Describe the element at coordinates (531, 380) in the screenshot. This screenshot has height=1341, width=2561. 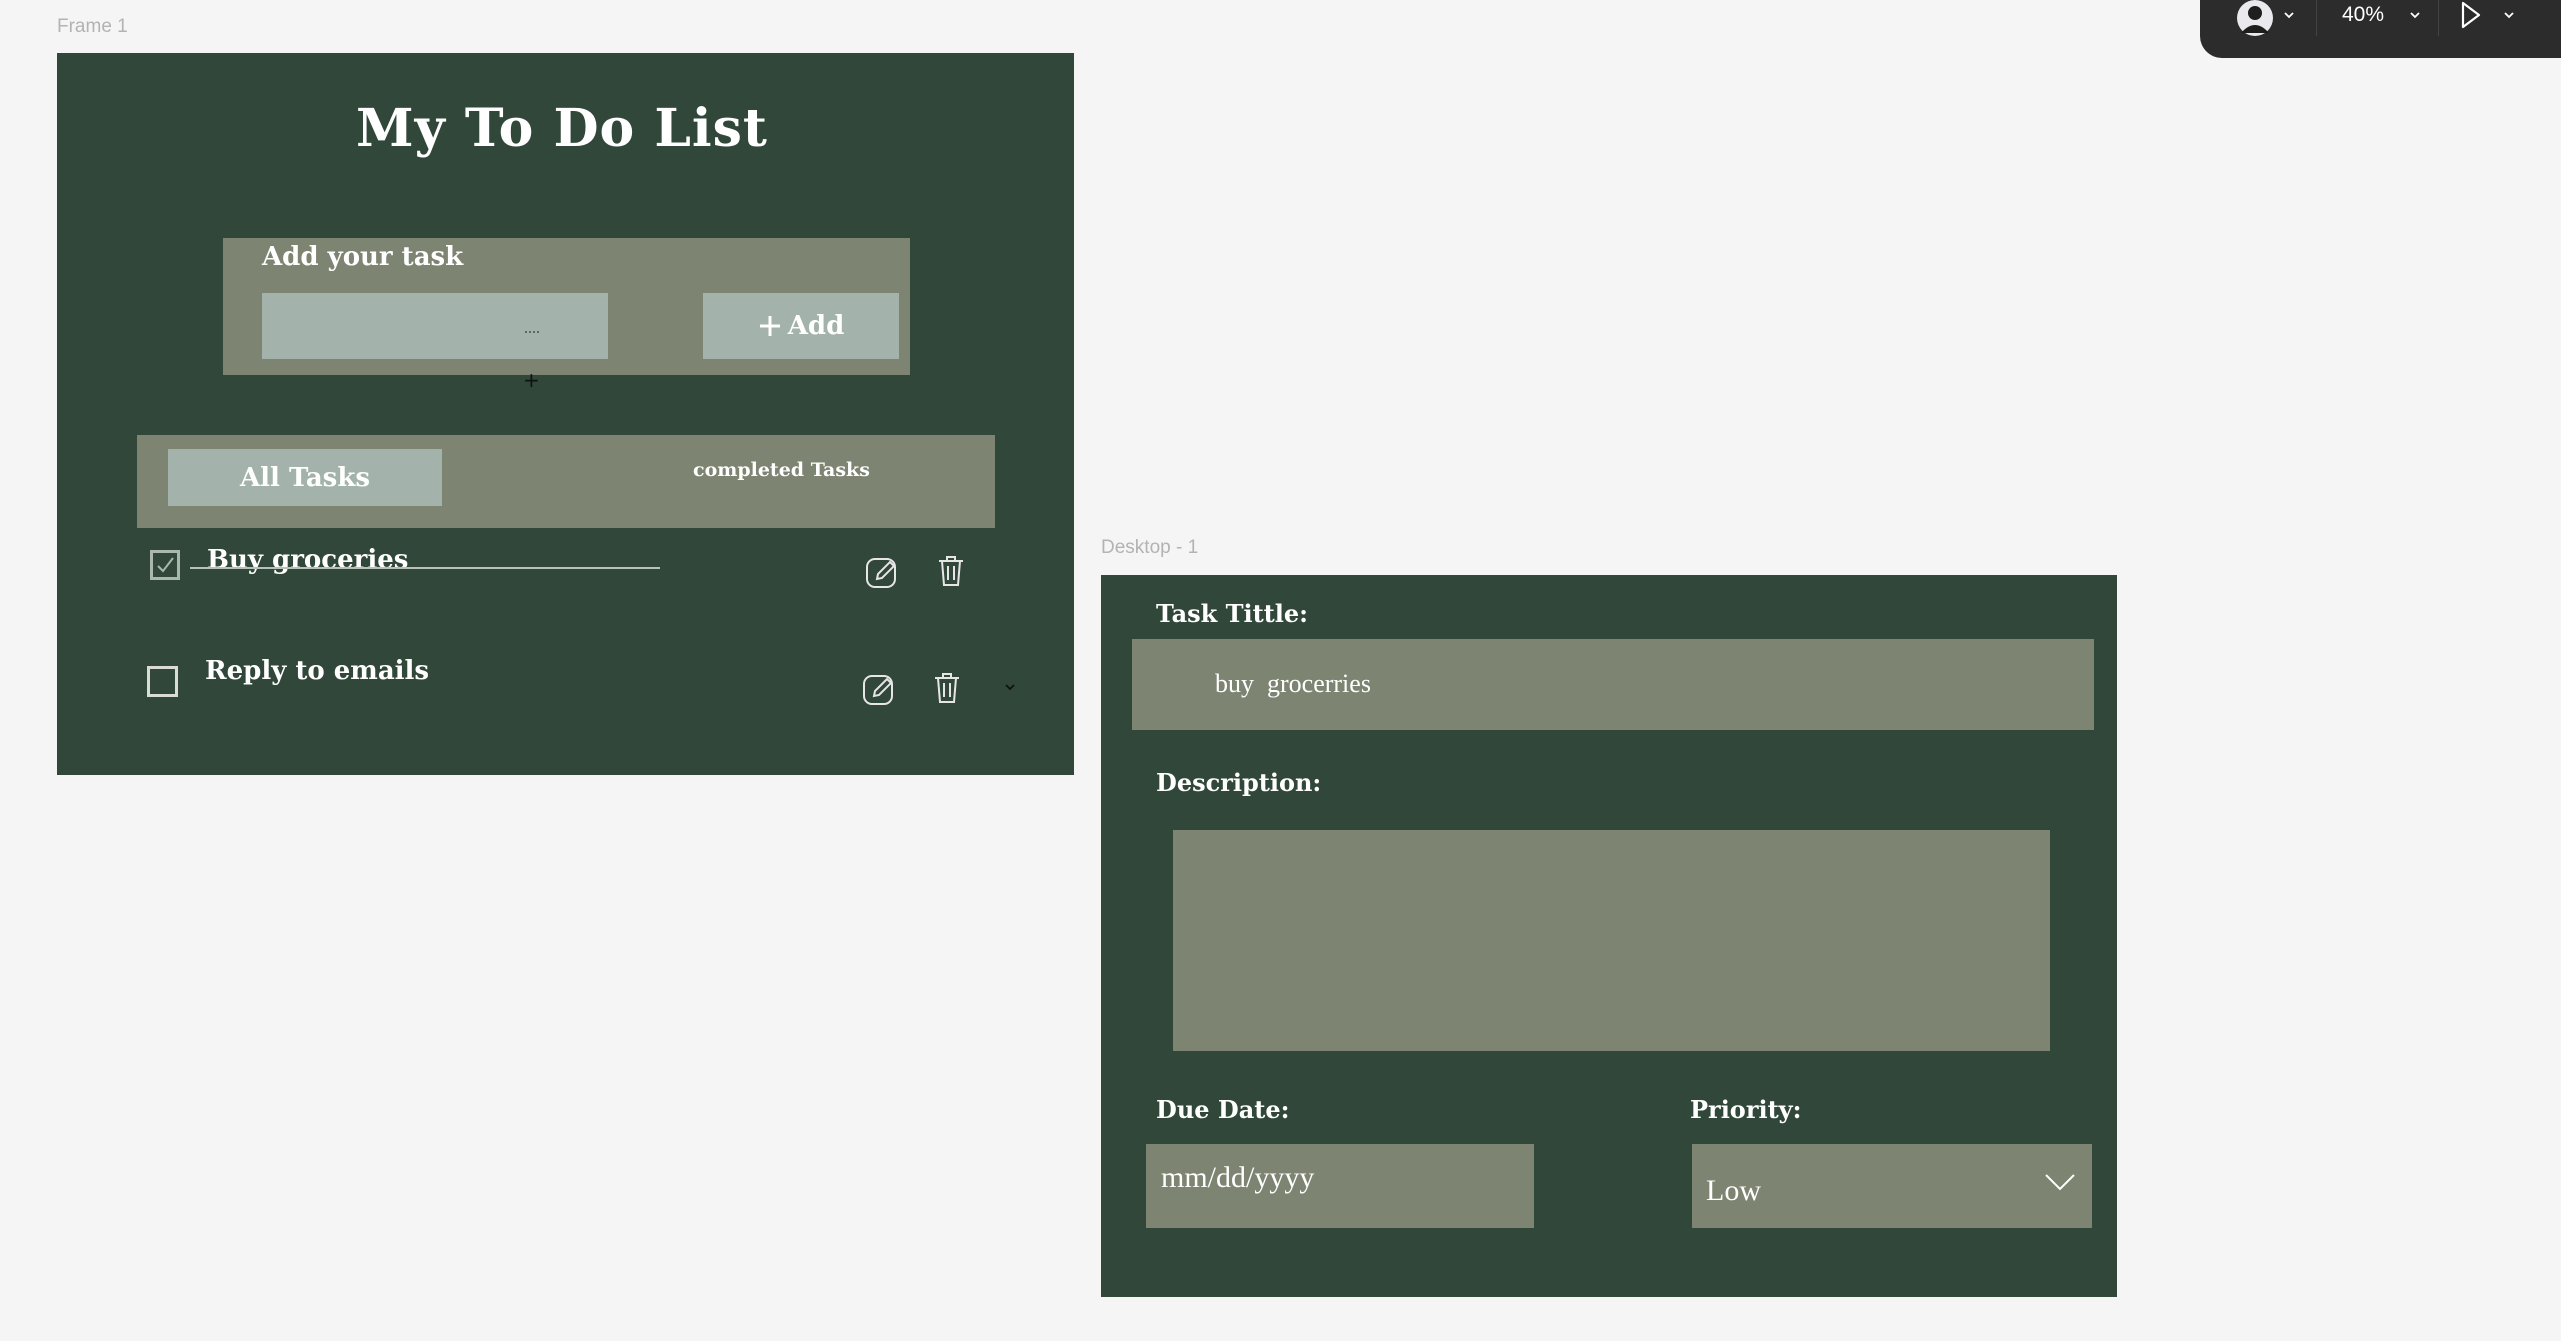
I see `crosshair-cursor: +` at that location.